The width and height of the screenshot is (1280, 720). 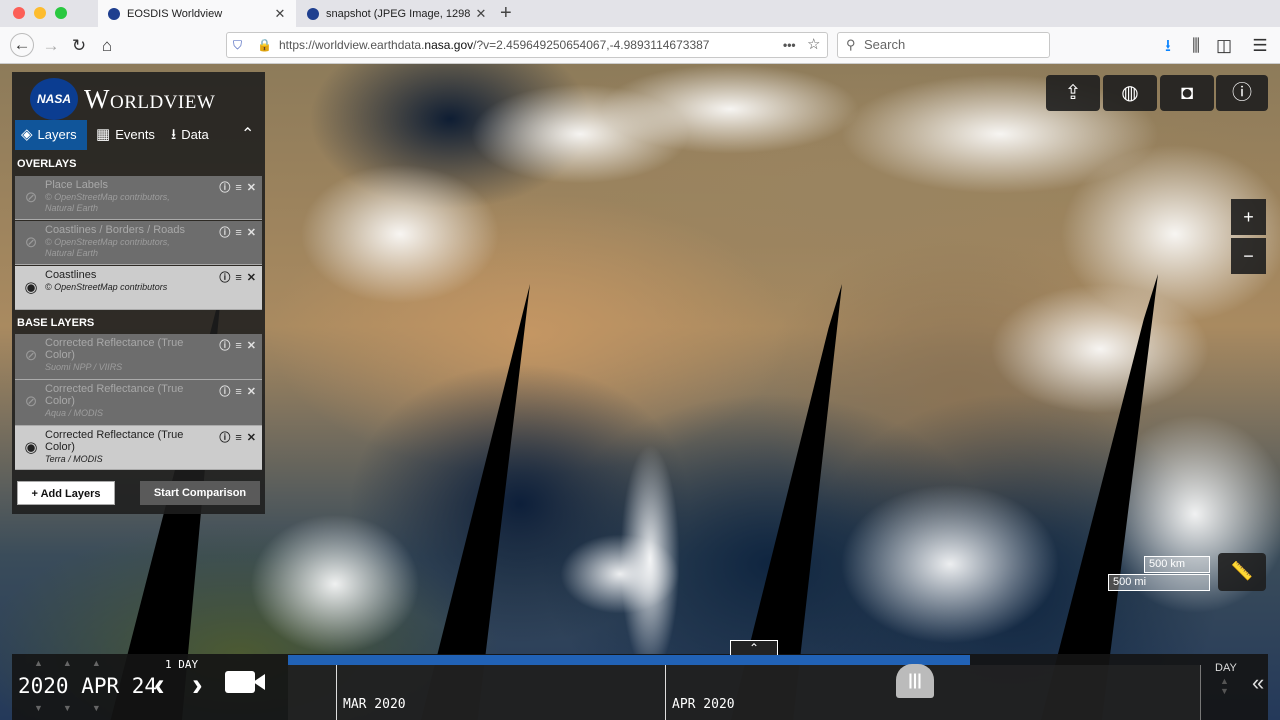 What do you see at coordinates (1224, 686) in the screenshot?
I see `zoom-level-arrows: ▲ ▼` at bounding box center [1224, 686].